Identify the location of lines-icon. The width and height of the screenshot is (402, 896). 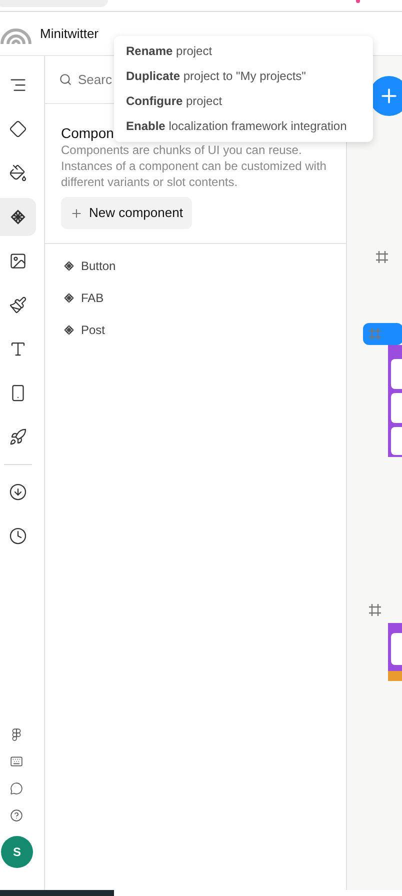
(18, 85).